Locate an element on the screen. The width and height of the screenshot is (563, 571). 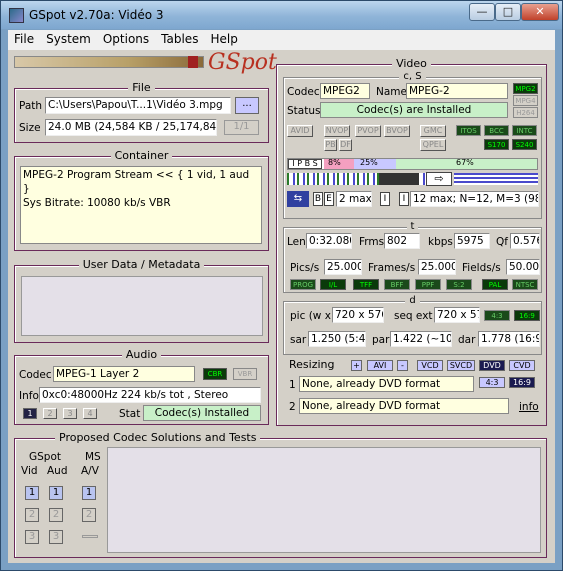
audio-stream-1: 1 is located at coordinates (30, 413).